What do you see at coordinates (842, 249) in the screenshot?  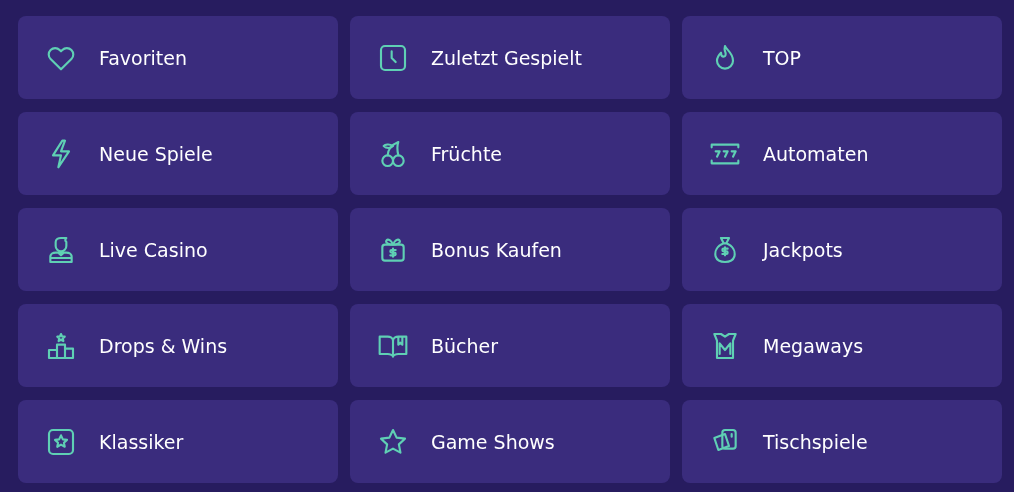 I see `category-button: Jackpots` at bounding box center [842, 249].